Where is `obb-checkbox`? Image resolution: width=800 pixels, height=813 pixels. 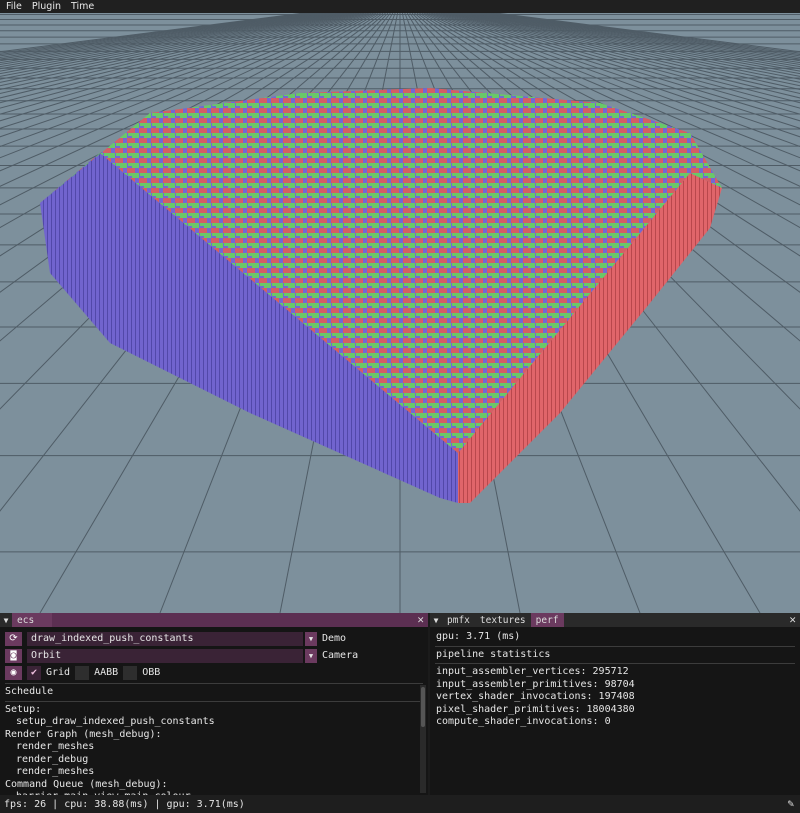 obb-checkbox is located at coordinates (130, 672).